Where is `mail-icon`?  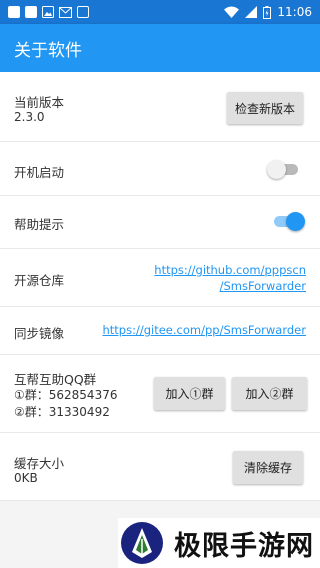
mail-icon is located at coordinates (65, 12).